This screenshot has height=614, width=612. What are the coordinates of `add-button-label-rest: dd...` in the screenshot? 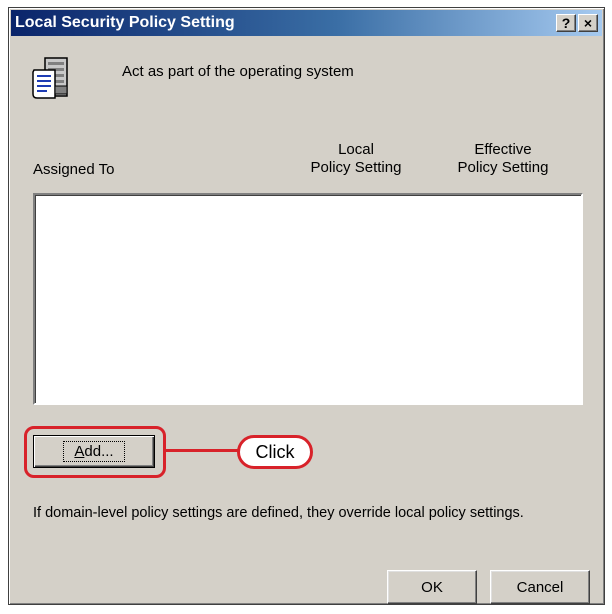 It's located at (99, 451).